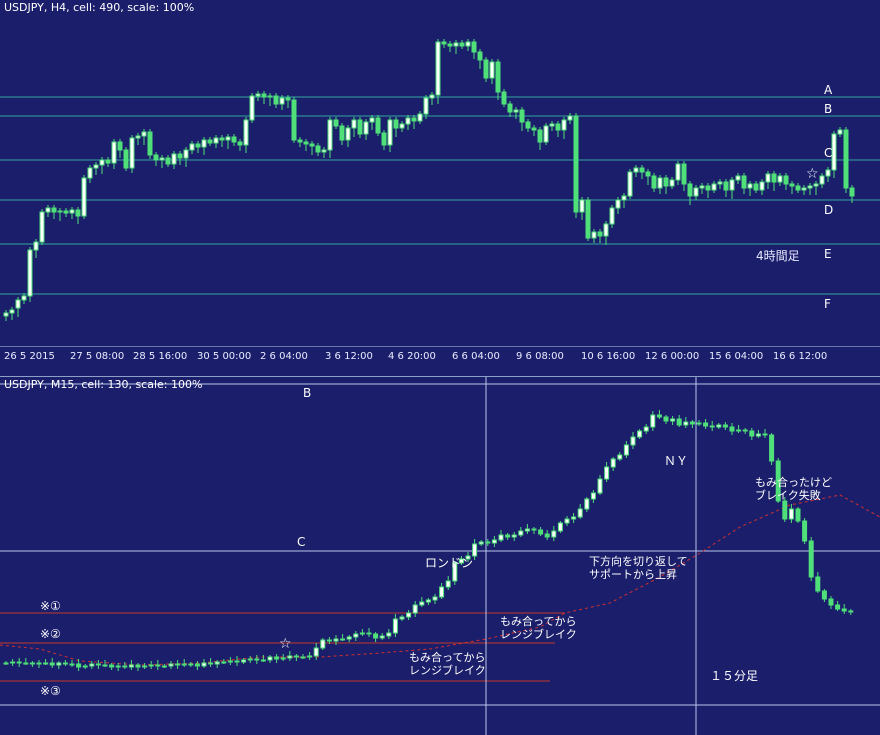 This screenshot has width=880, height=735. What do you see at coordinates (829, 210) in the screenshot?
I see `level-label-d: D` at bounding box center [829, 210].